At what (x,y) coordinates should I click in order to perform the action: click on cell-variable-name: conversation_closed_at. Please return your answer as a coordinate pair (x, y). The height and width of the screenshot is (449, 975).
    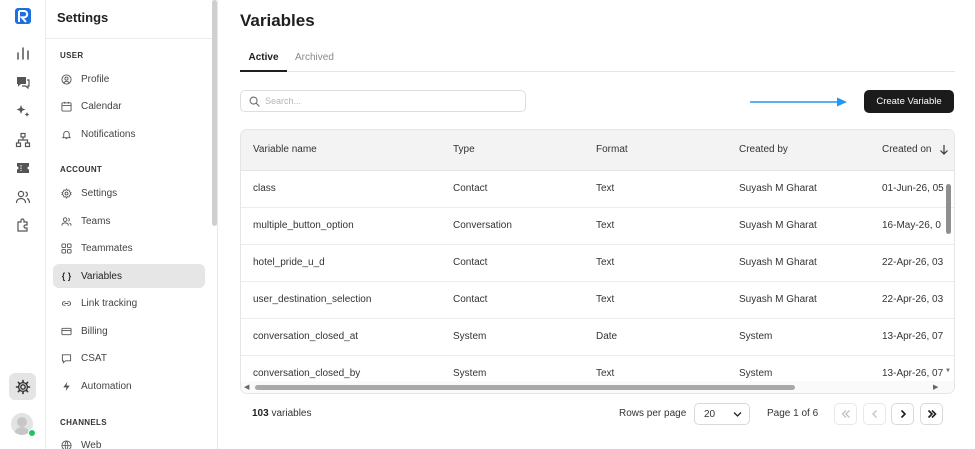
    Looking at the image, I should click on (306, 336).